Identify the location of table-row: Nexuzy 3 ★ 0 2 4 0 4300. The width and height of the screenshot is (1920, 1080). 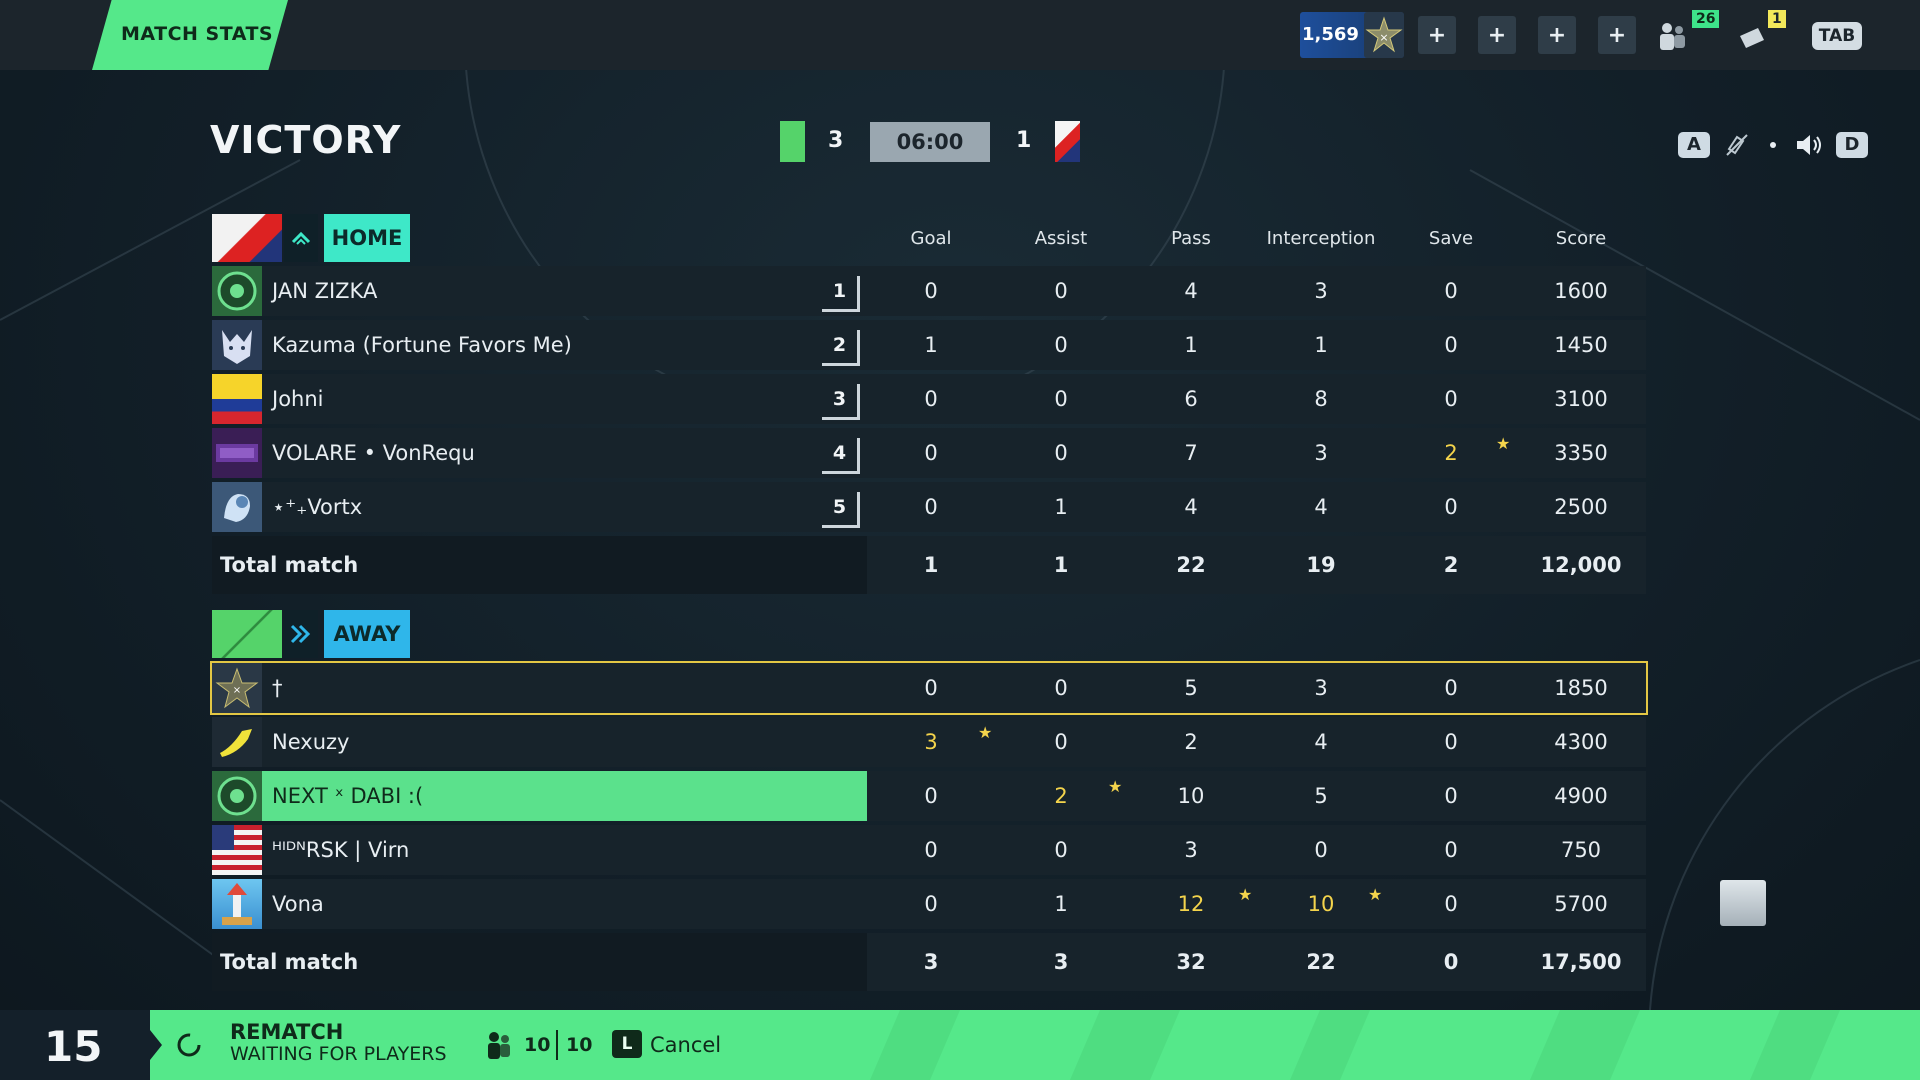
(929, 742).